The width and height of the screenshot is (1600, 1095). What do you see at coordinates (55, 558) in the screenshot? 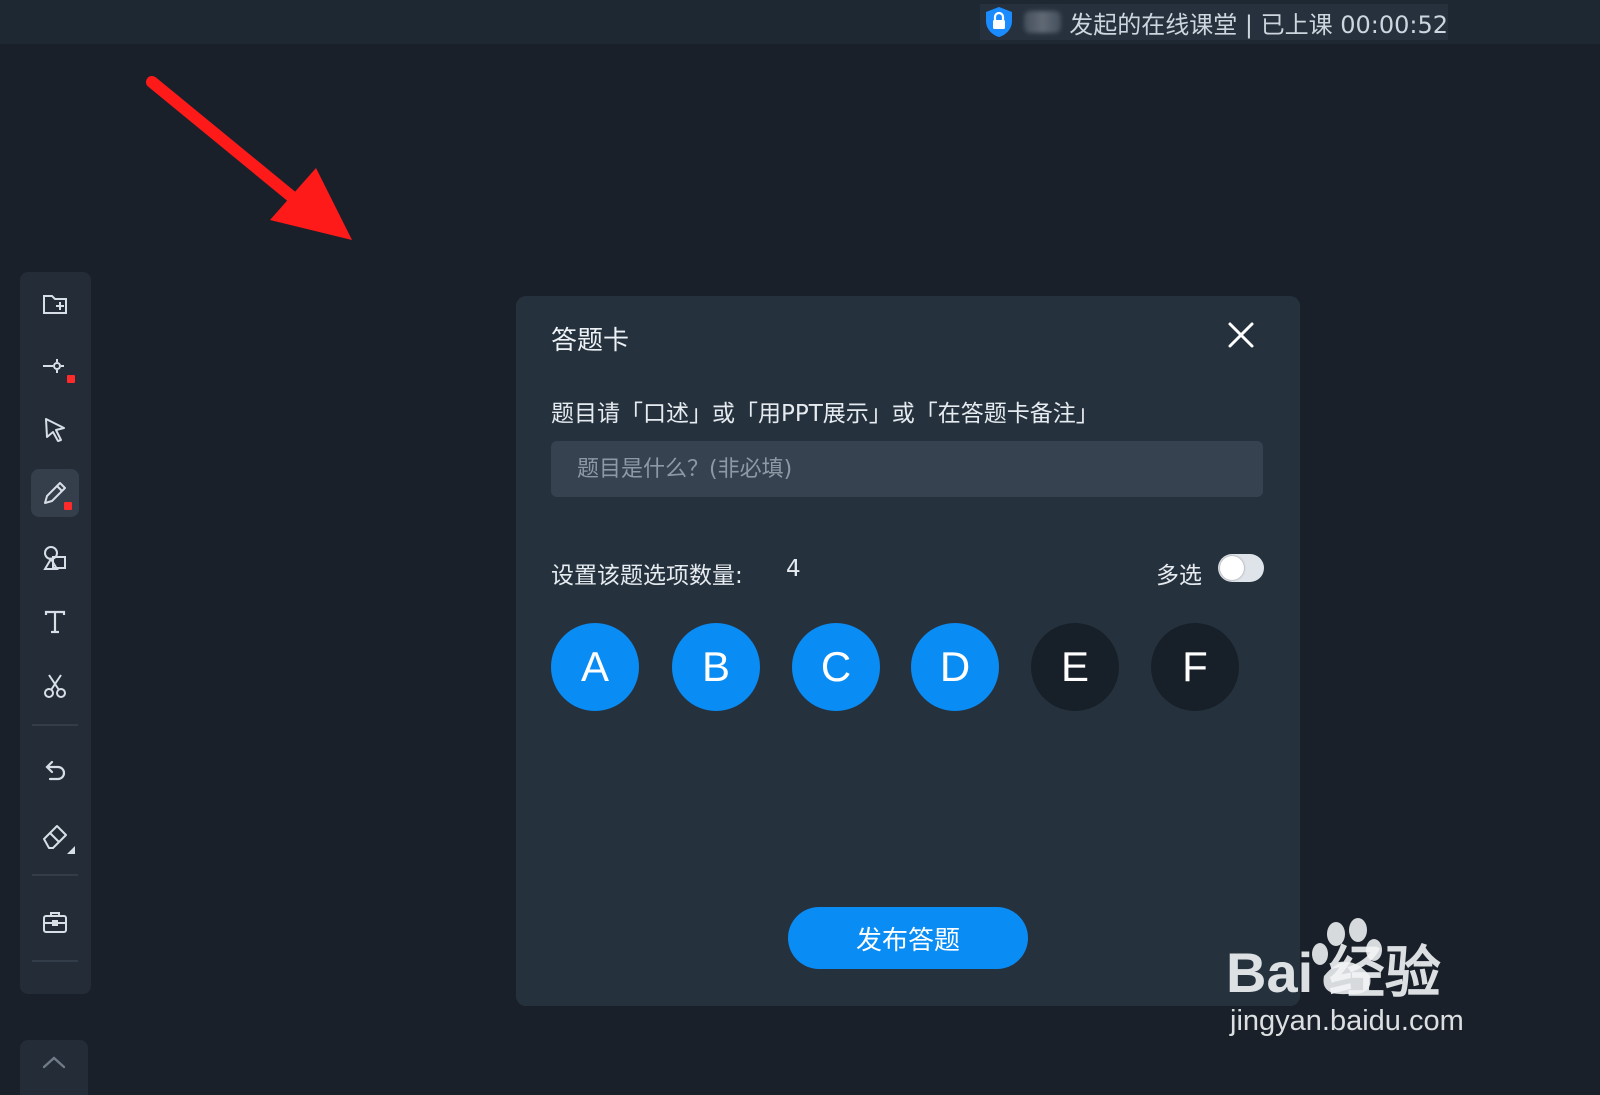
I see `shapes-icon` at bounding box center [55, 558].